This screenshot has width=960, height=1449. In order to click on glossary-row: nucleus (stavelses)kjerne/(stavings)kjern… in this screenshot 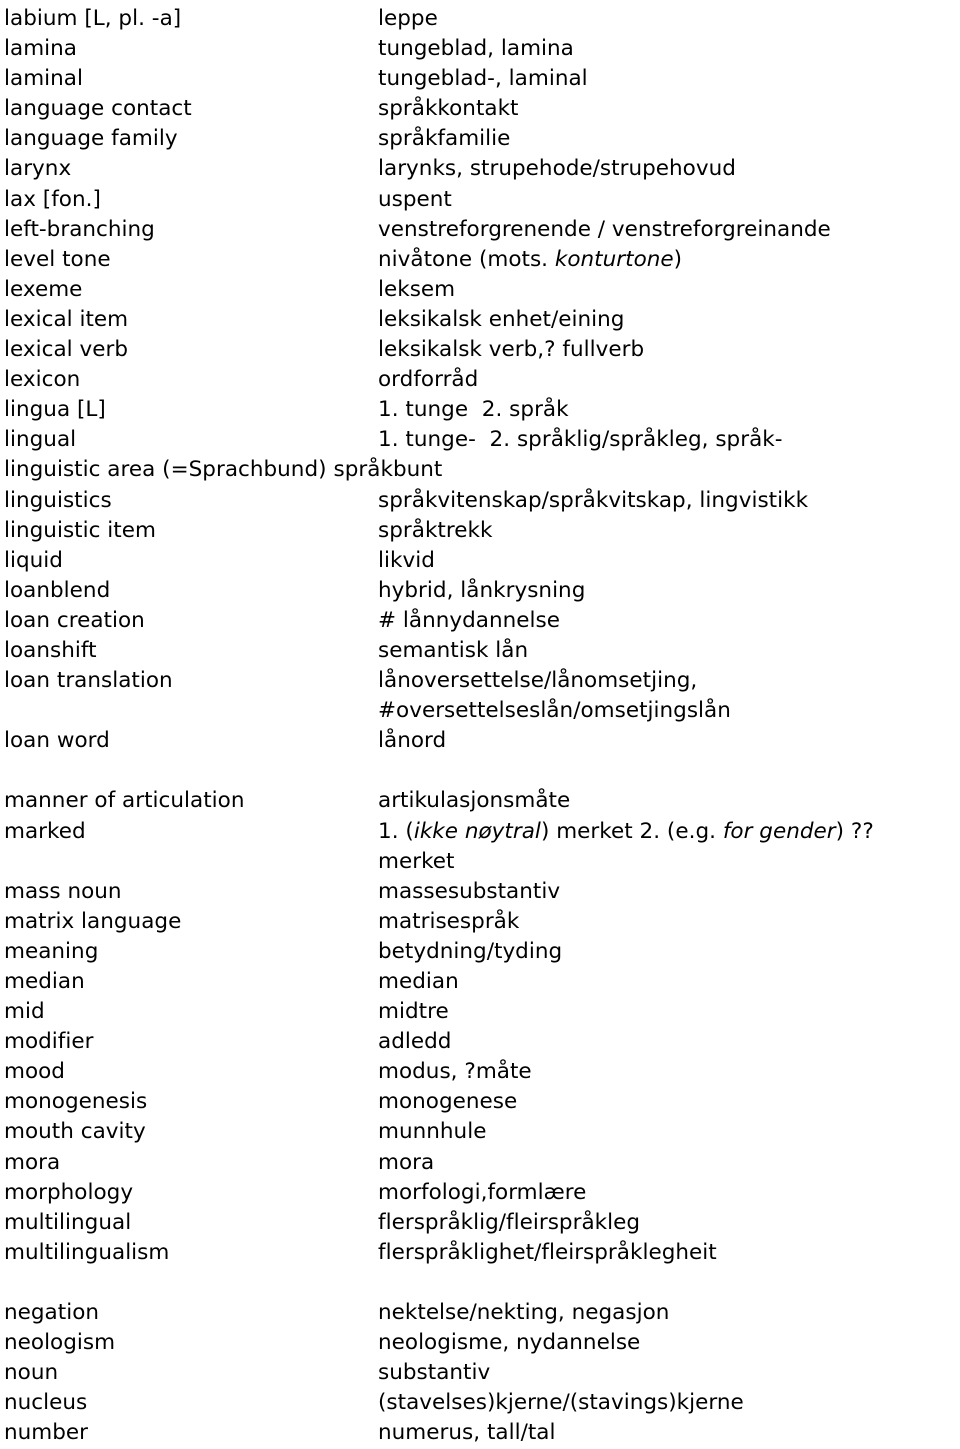, I will do `click(482, 1403)`.